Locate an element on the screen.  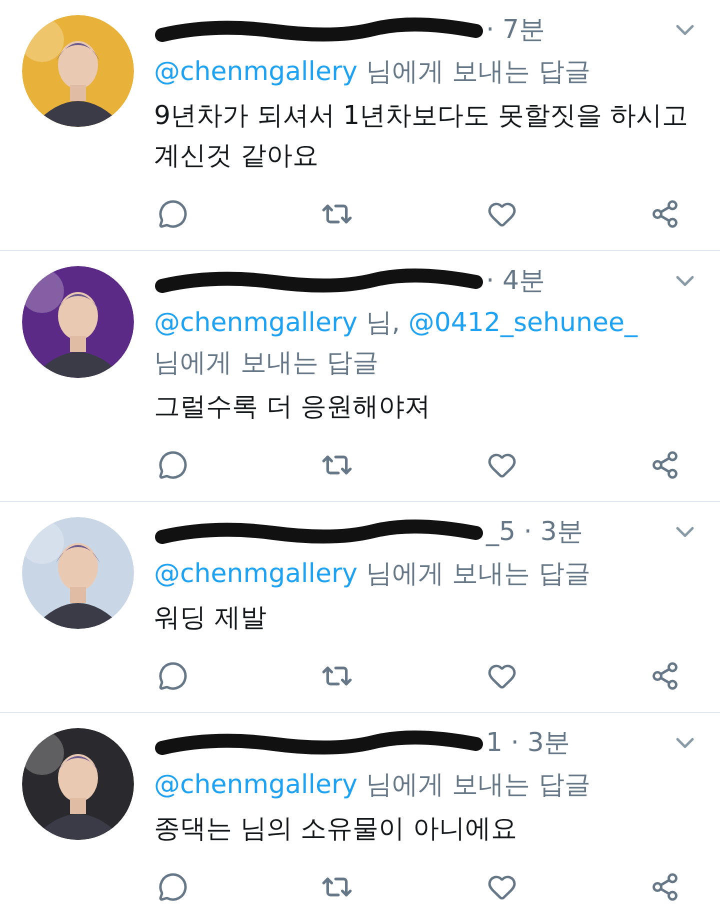
tweet-text: 그럴수록 더 응원해야져 is located at coordinates (293, 407).